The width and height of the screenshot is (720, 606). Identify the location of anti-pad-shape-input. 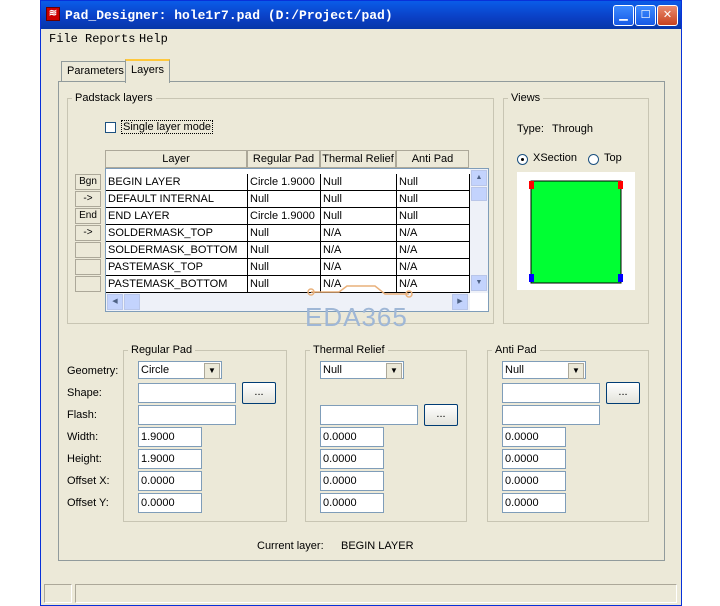
(551, 393).